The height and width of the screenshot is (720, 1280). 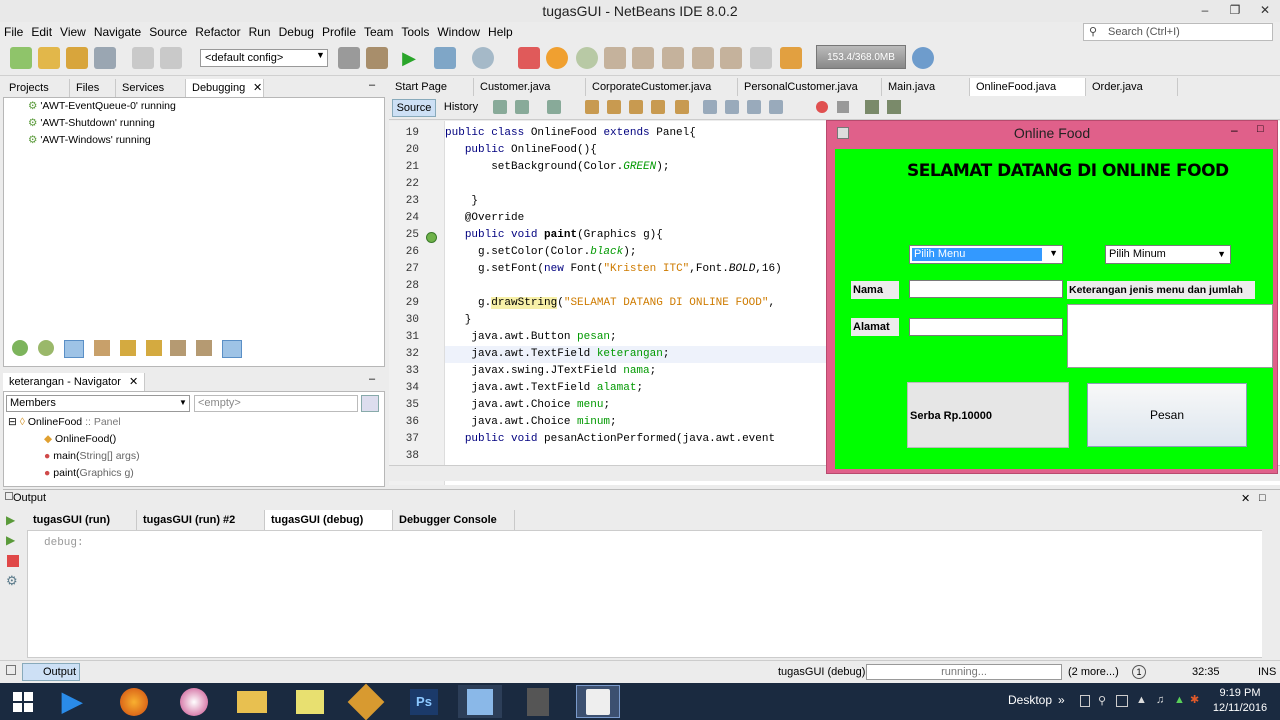 What do you see at coordinates (80, 439) in the screenshot?
I see `navigator-item: ◆ OnlineFood()` at bounding box center [80, 439].